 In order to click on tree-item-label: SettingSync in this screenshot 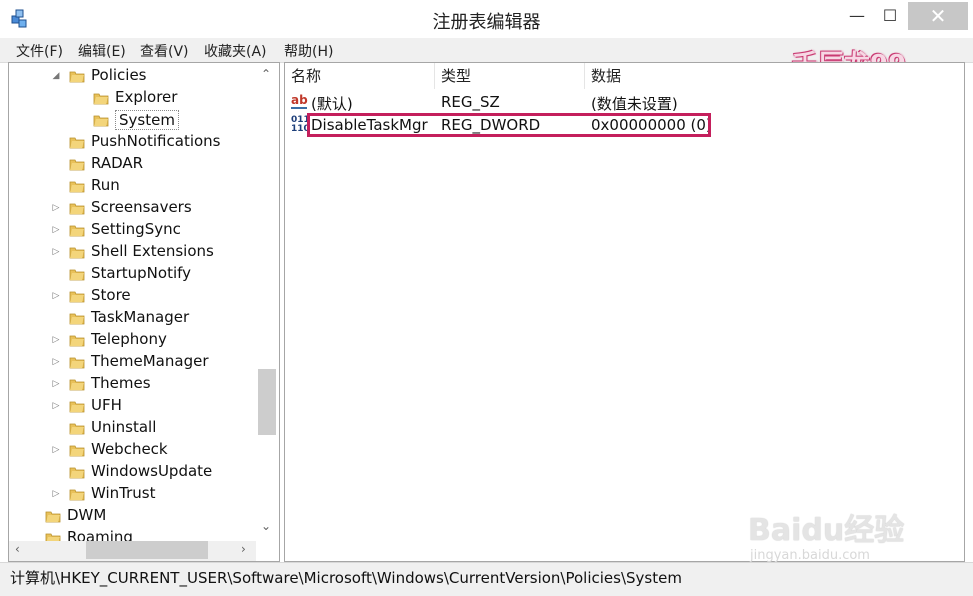, I will do `click(136, 229)`.